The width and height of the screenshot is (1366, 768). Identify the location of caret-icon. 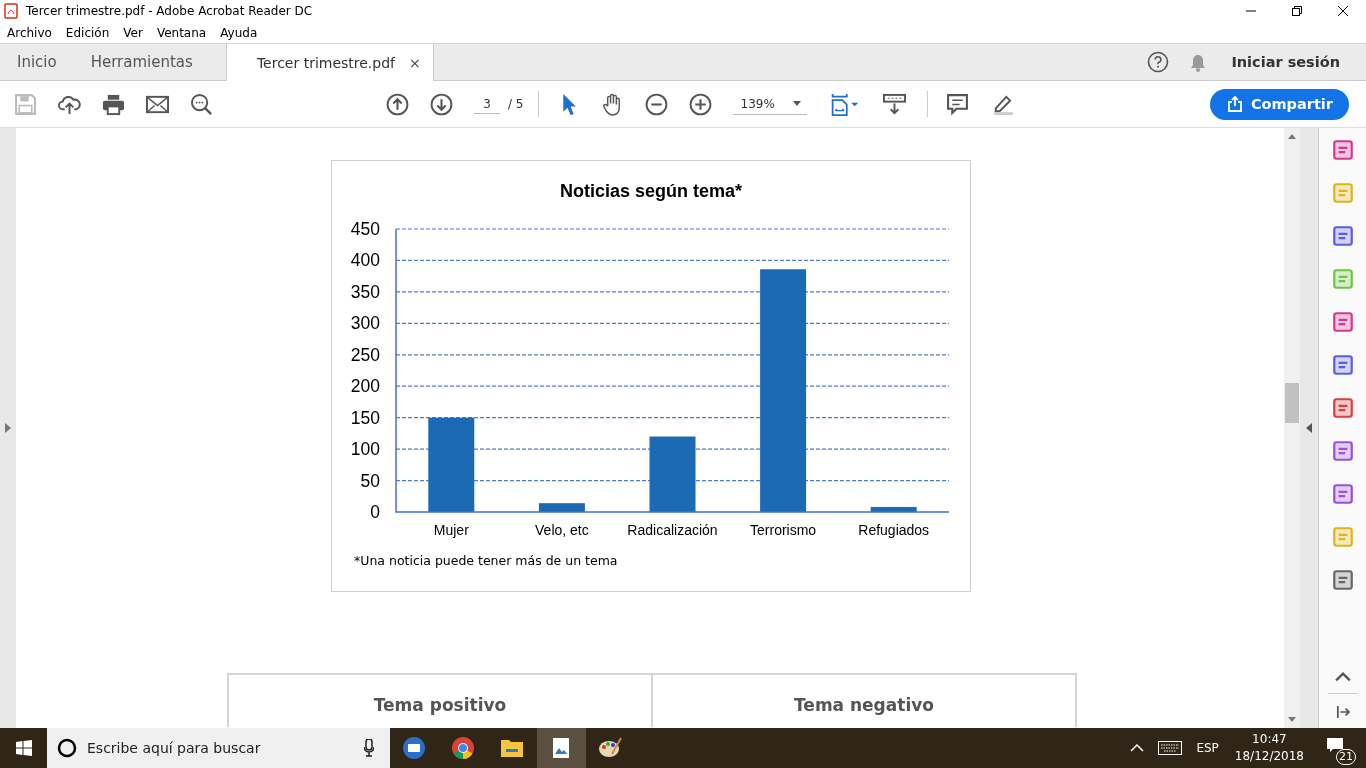
(796, 103).